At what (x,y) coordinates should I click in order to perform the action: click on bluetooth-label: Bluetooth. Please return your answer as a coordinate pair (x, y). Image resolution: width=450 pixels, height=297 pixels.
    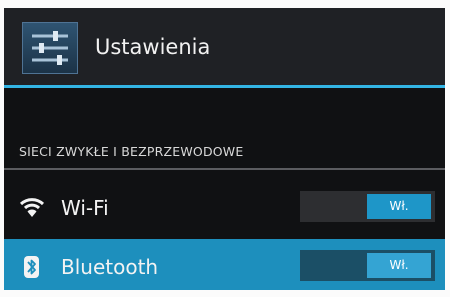
    Looking at the image, I should click on (110, 267).